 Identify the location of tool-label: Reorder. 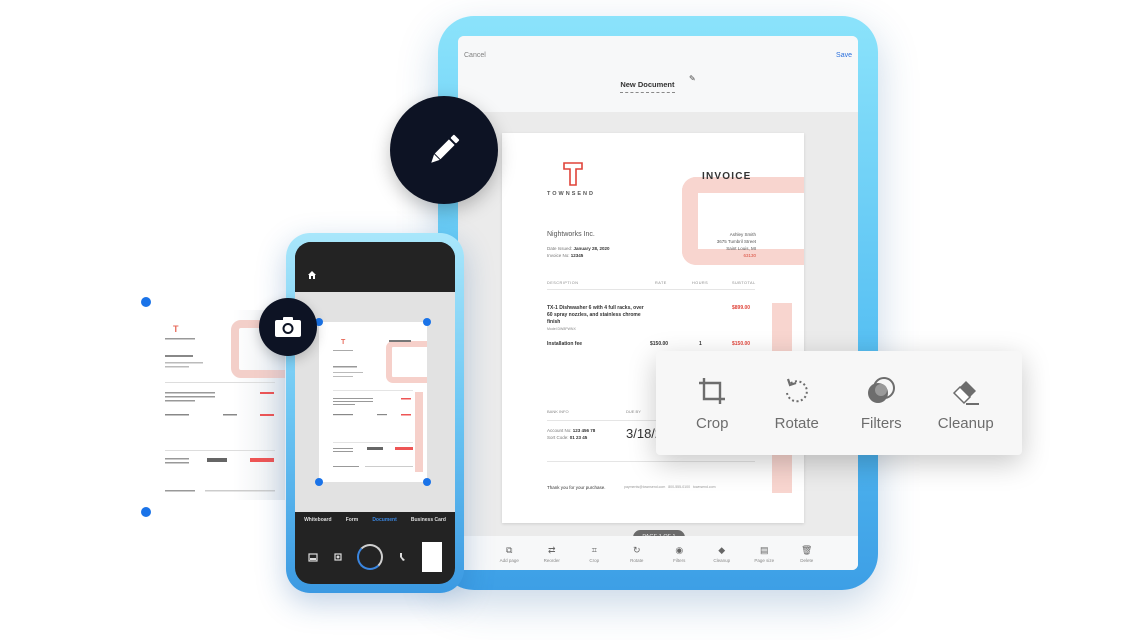
(551, 560).